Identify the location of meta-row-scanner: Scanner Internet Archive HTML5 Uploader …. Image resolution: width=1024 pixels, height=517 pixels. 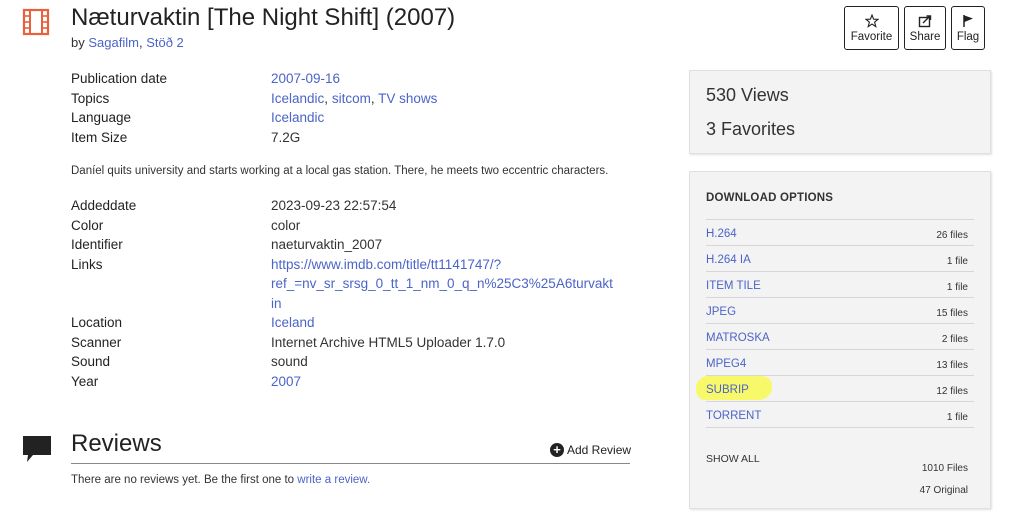
(346, 343).